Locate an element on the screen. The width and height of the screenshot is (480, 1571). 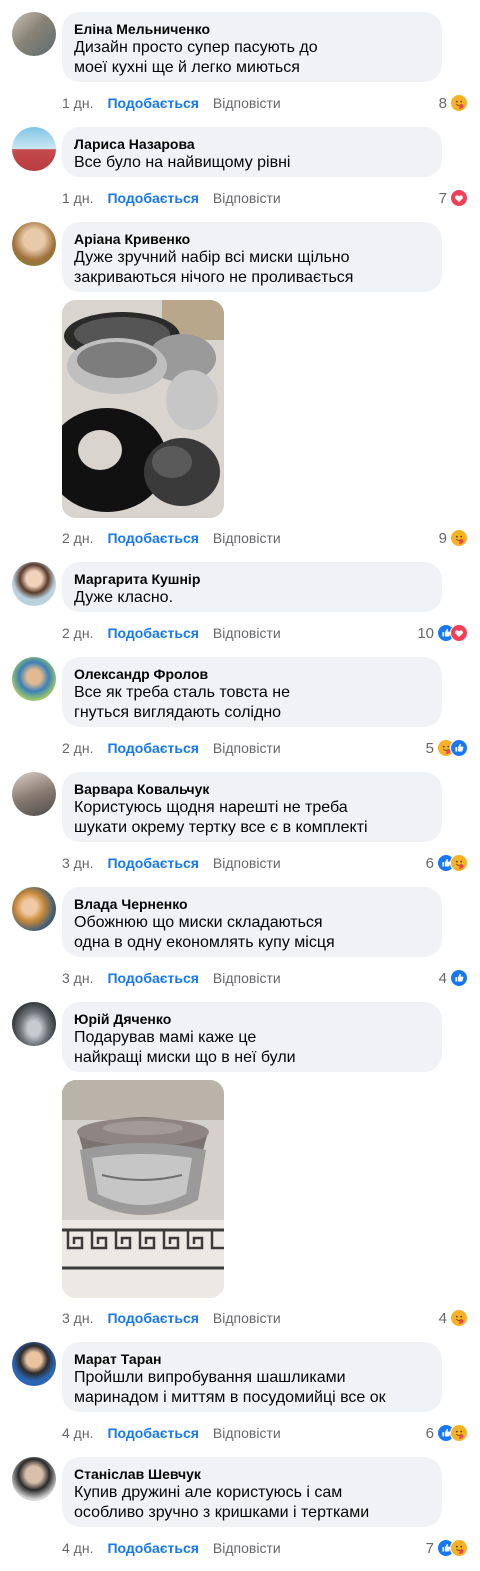
author-name: Олександр Фролов is located at coordinates (252, 674).